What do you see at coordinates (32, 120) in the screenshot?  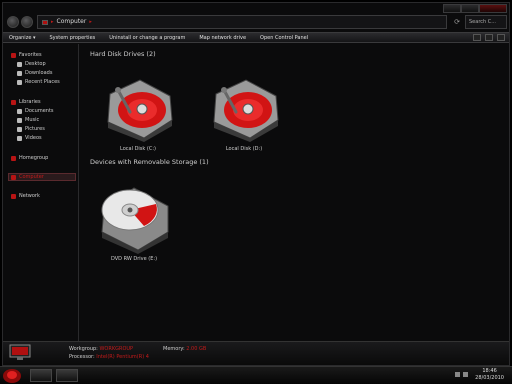 I see `nav-label: Music` at bounding box center [32, 120].